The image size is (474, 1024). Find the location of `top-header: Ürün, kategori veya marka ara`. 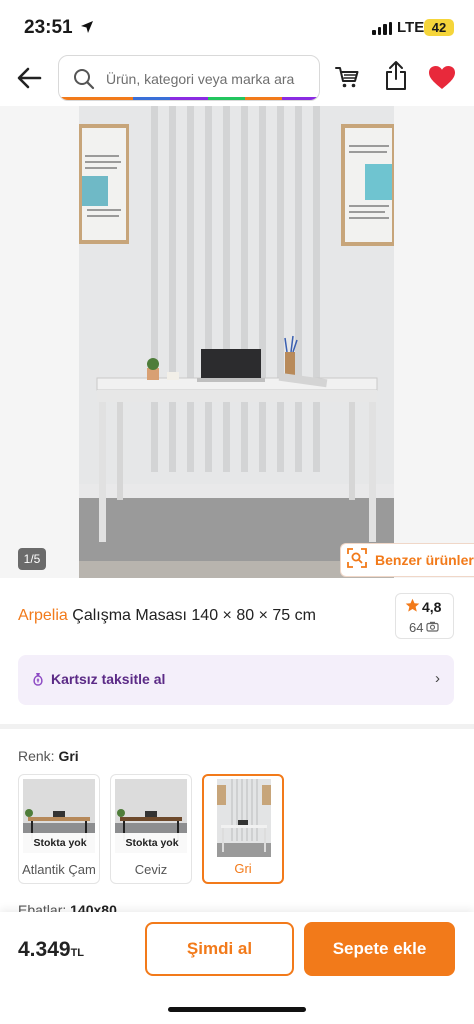

top-header: Ürün, kategori veya marka ara is located at coordinates (237, 79).